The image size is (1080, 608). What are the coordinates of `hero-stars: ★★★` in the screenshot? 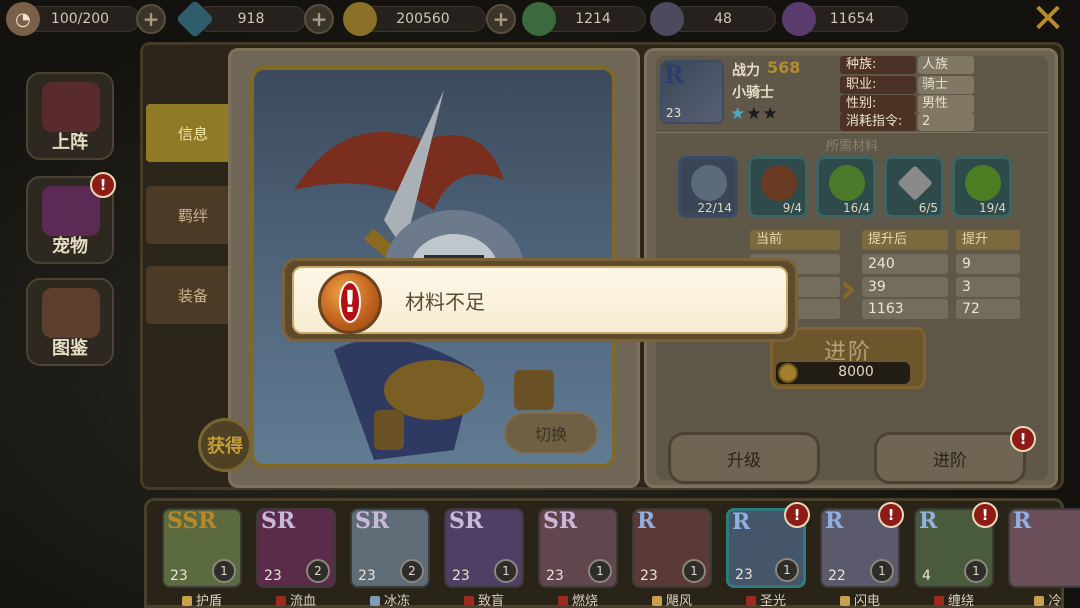 It's located at (754, 114).